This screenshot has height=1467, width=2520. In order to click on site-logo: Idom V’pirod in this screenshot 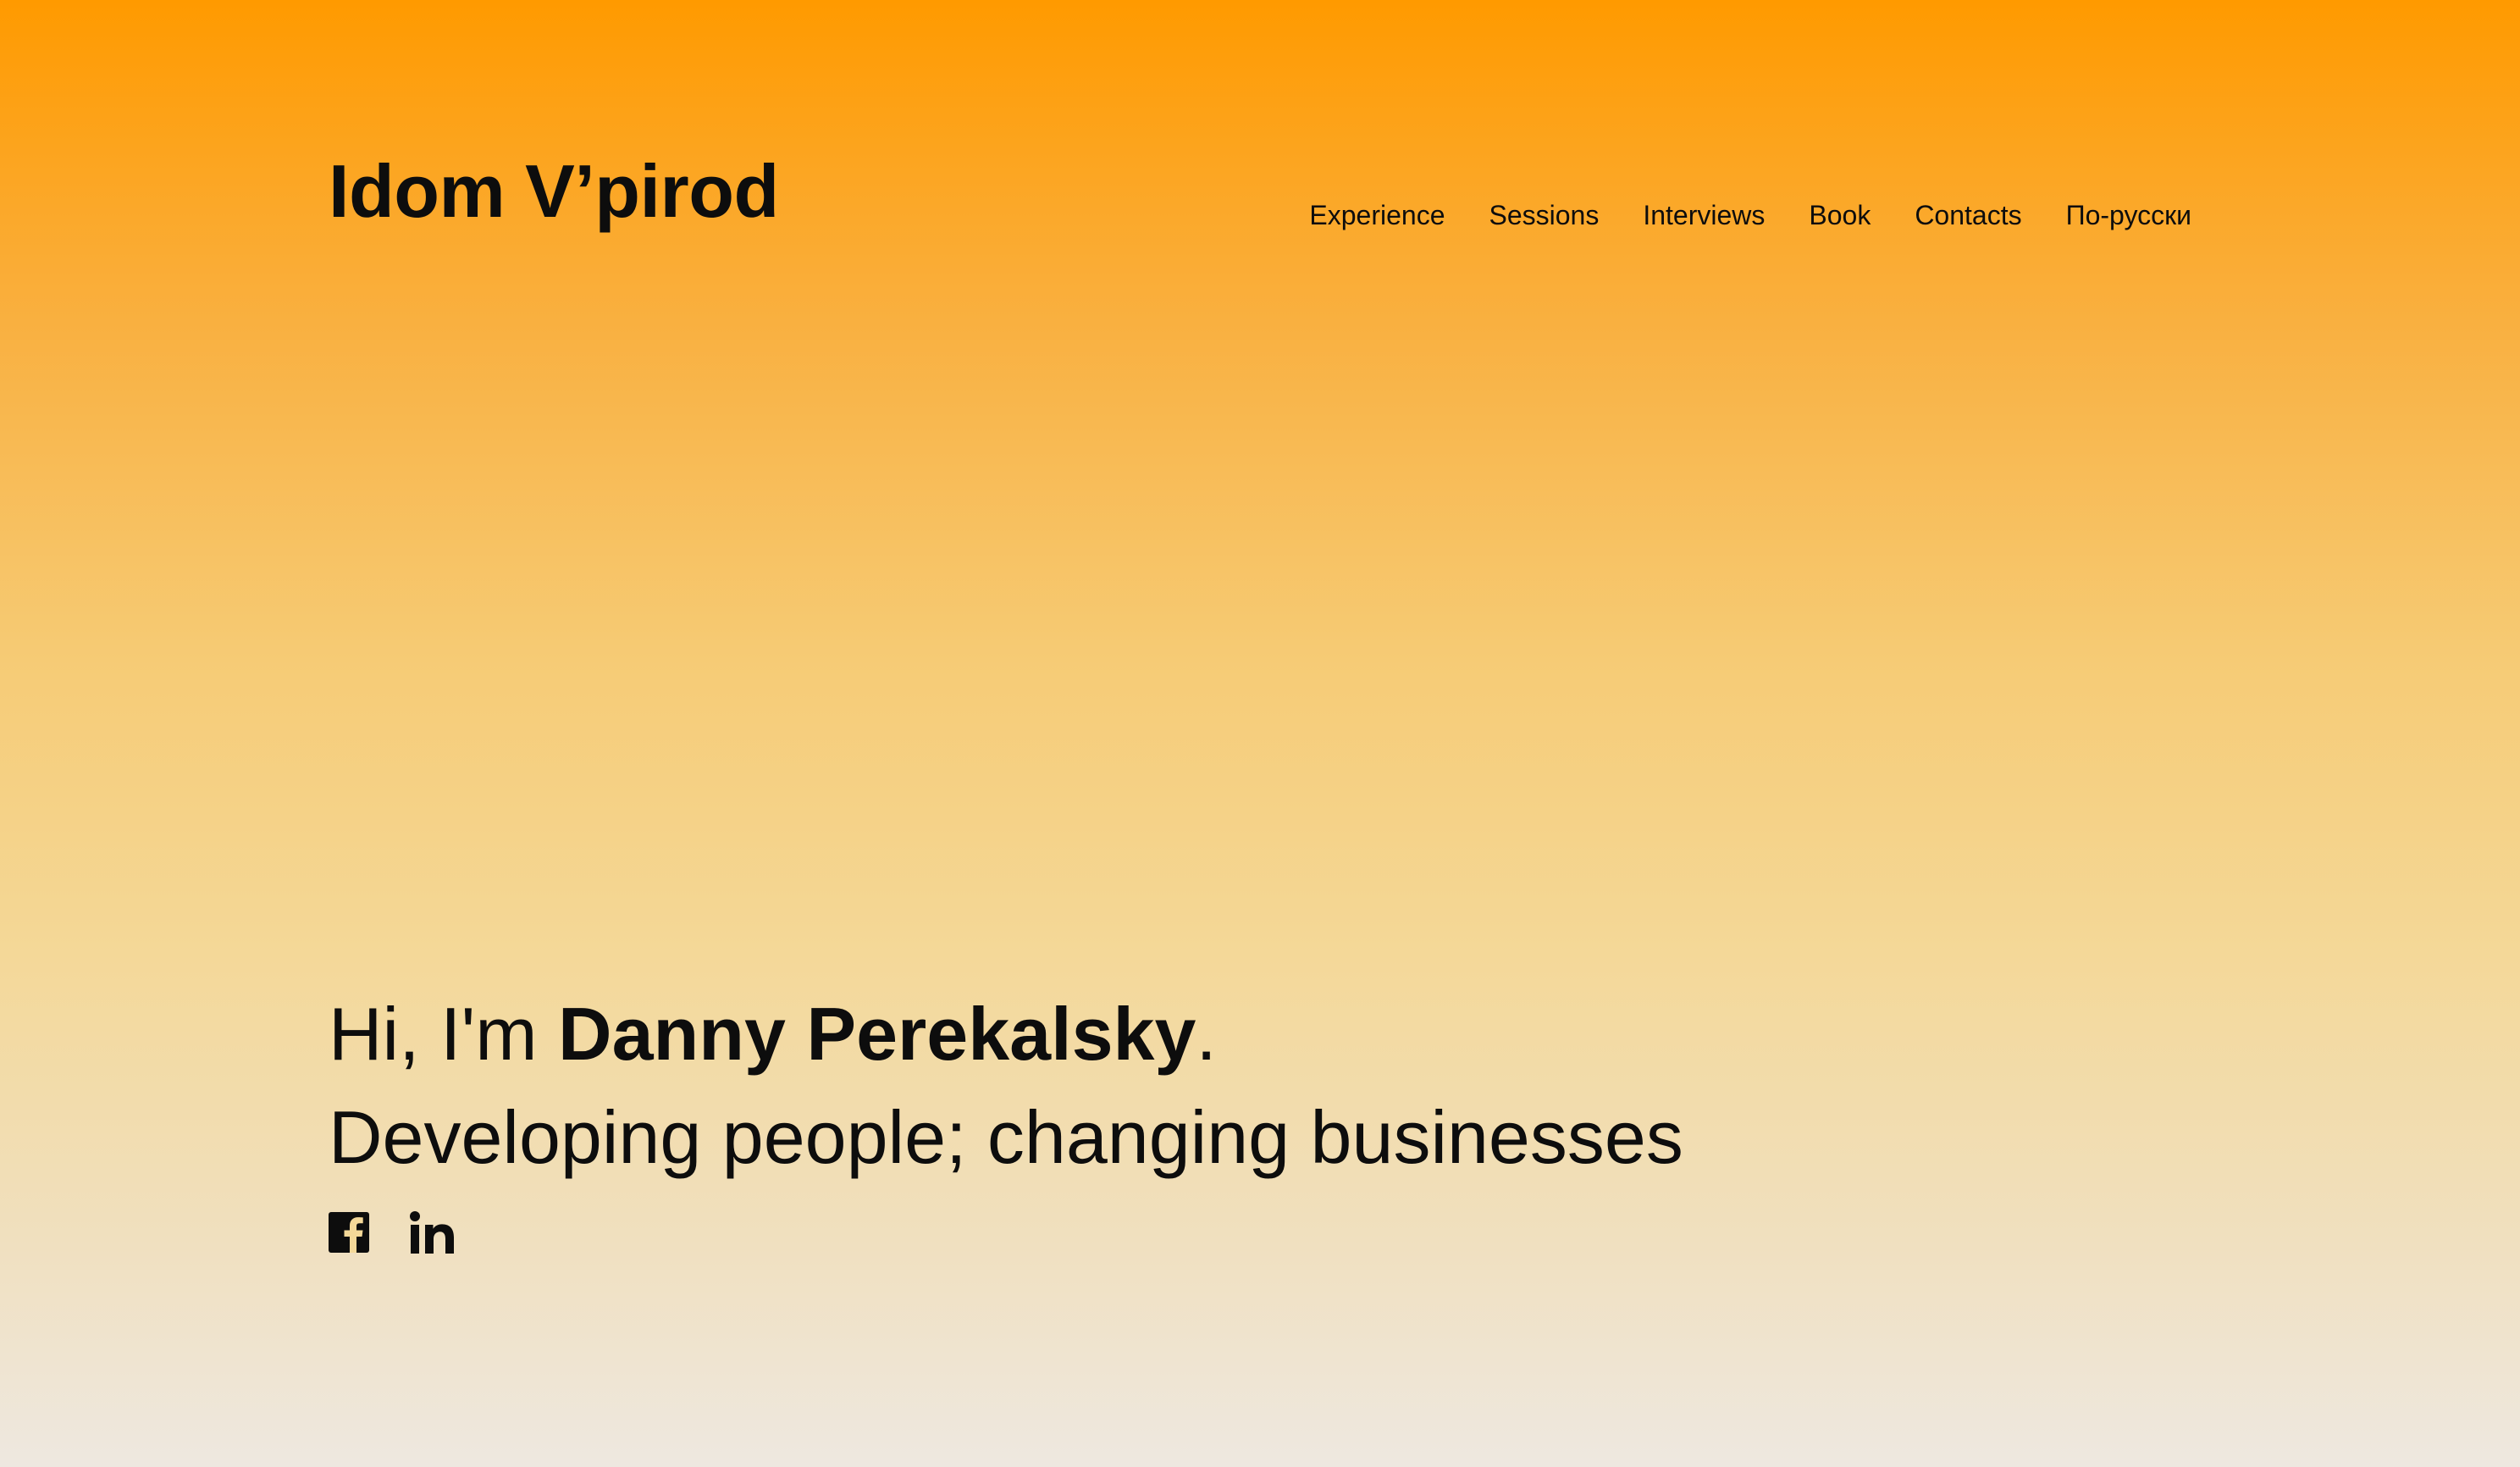, I will do `click(554, 191)`.